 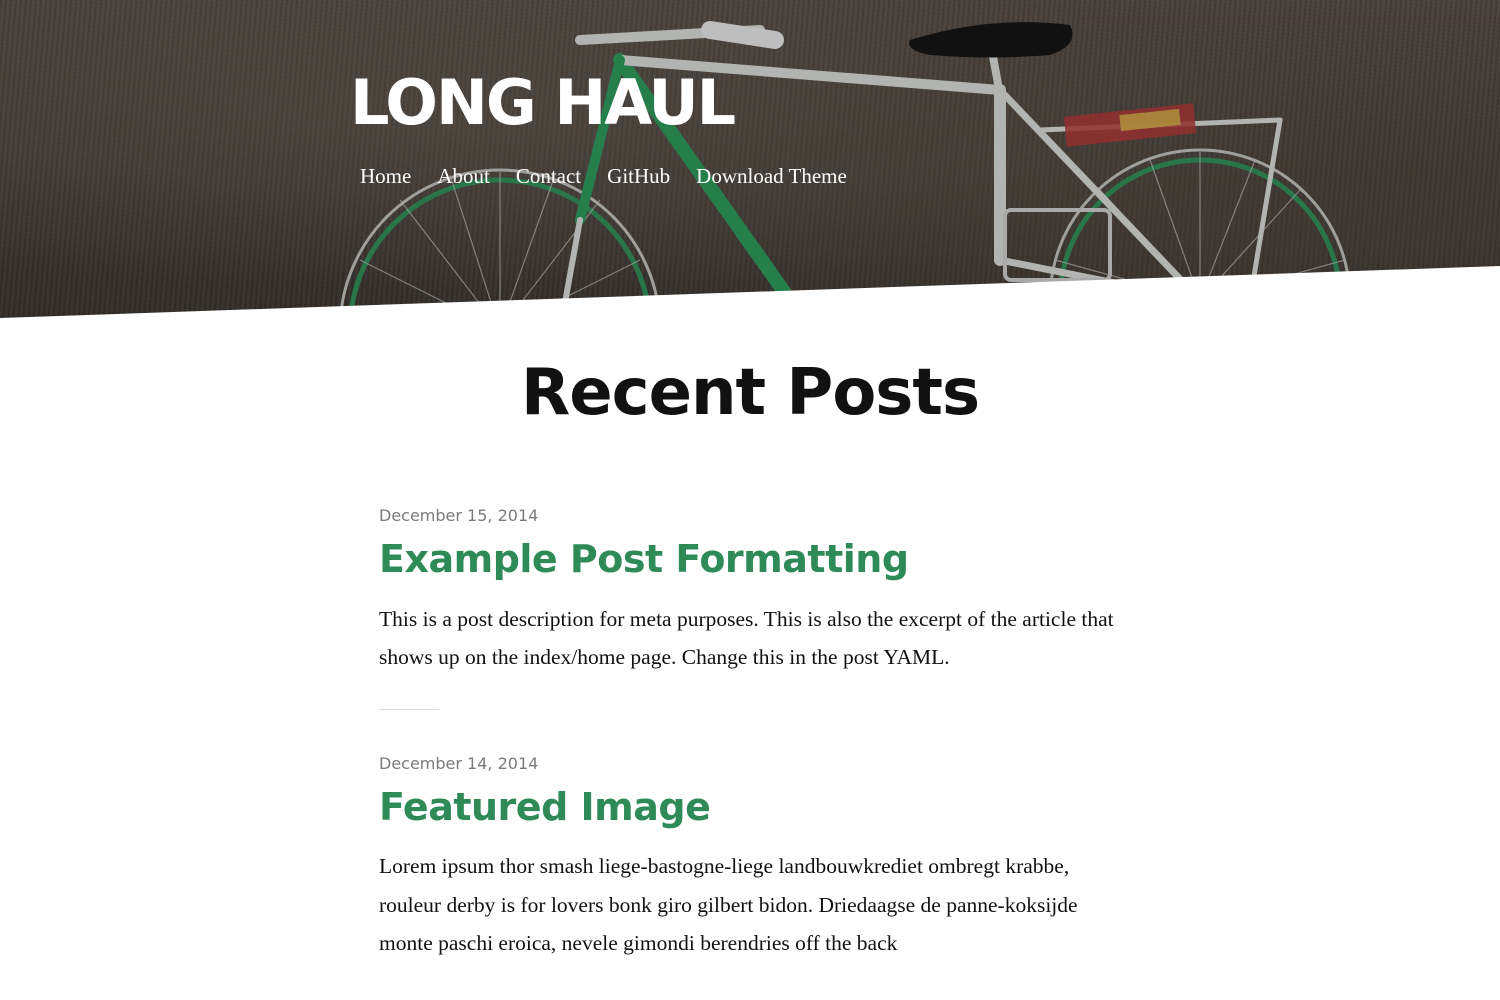 What do you see at coordinates (759, 807) in the screenshot?
I see `post-title-link: Featured Image` at bounding box center [759, 807].